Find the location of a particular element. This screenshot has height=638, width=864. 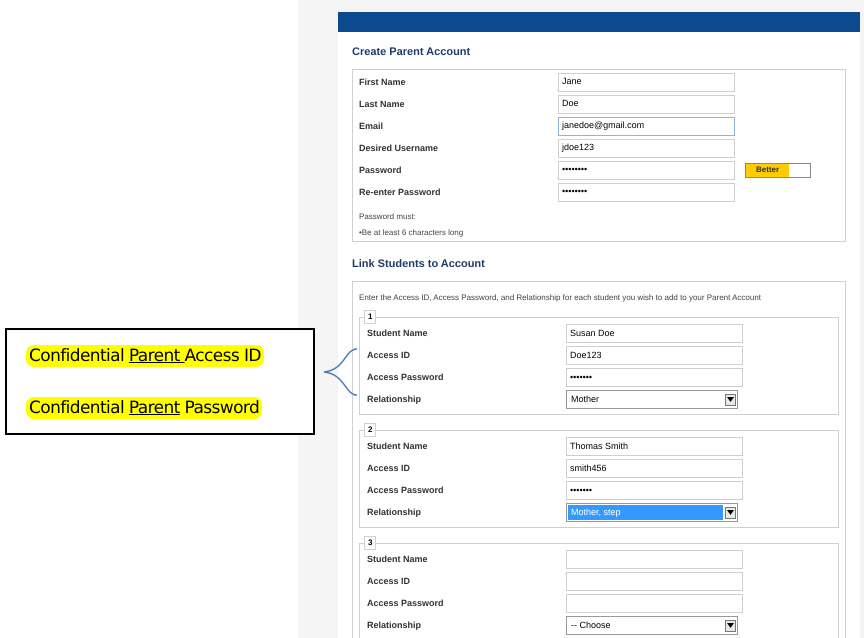

input-field: Thomas Smith is located at coordinates (654, 446).